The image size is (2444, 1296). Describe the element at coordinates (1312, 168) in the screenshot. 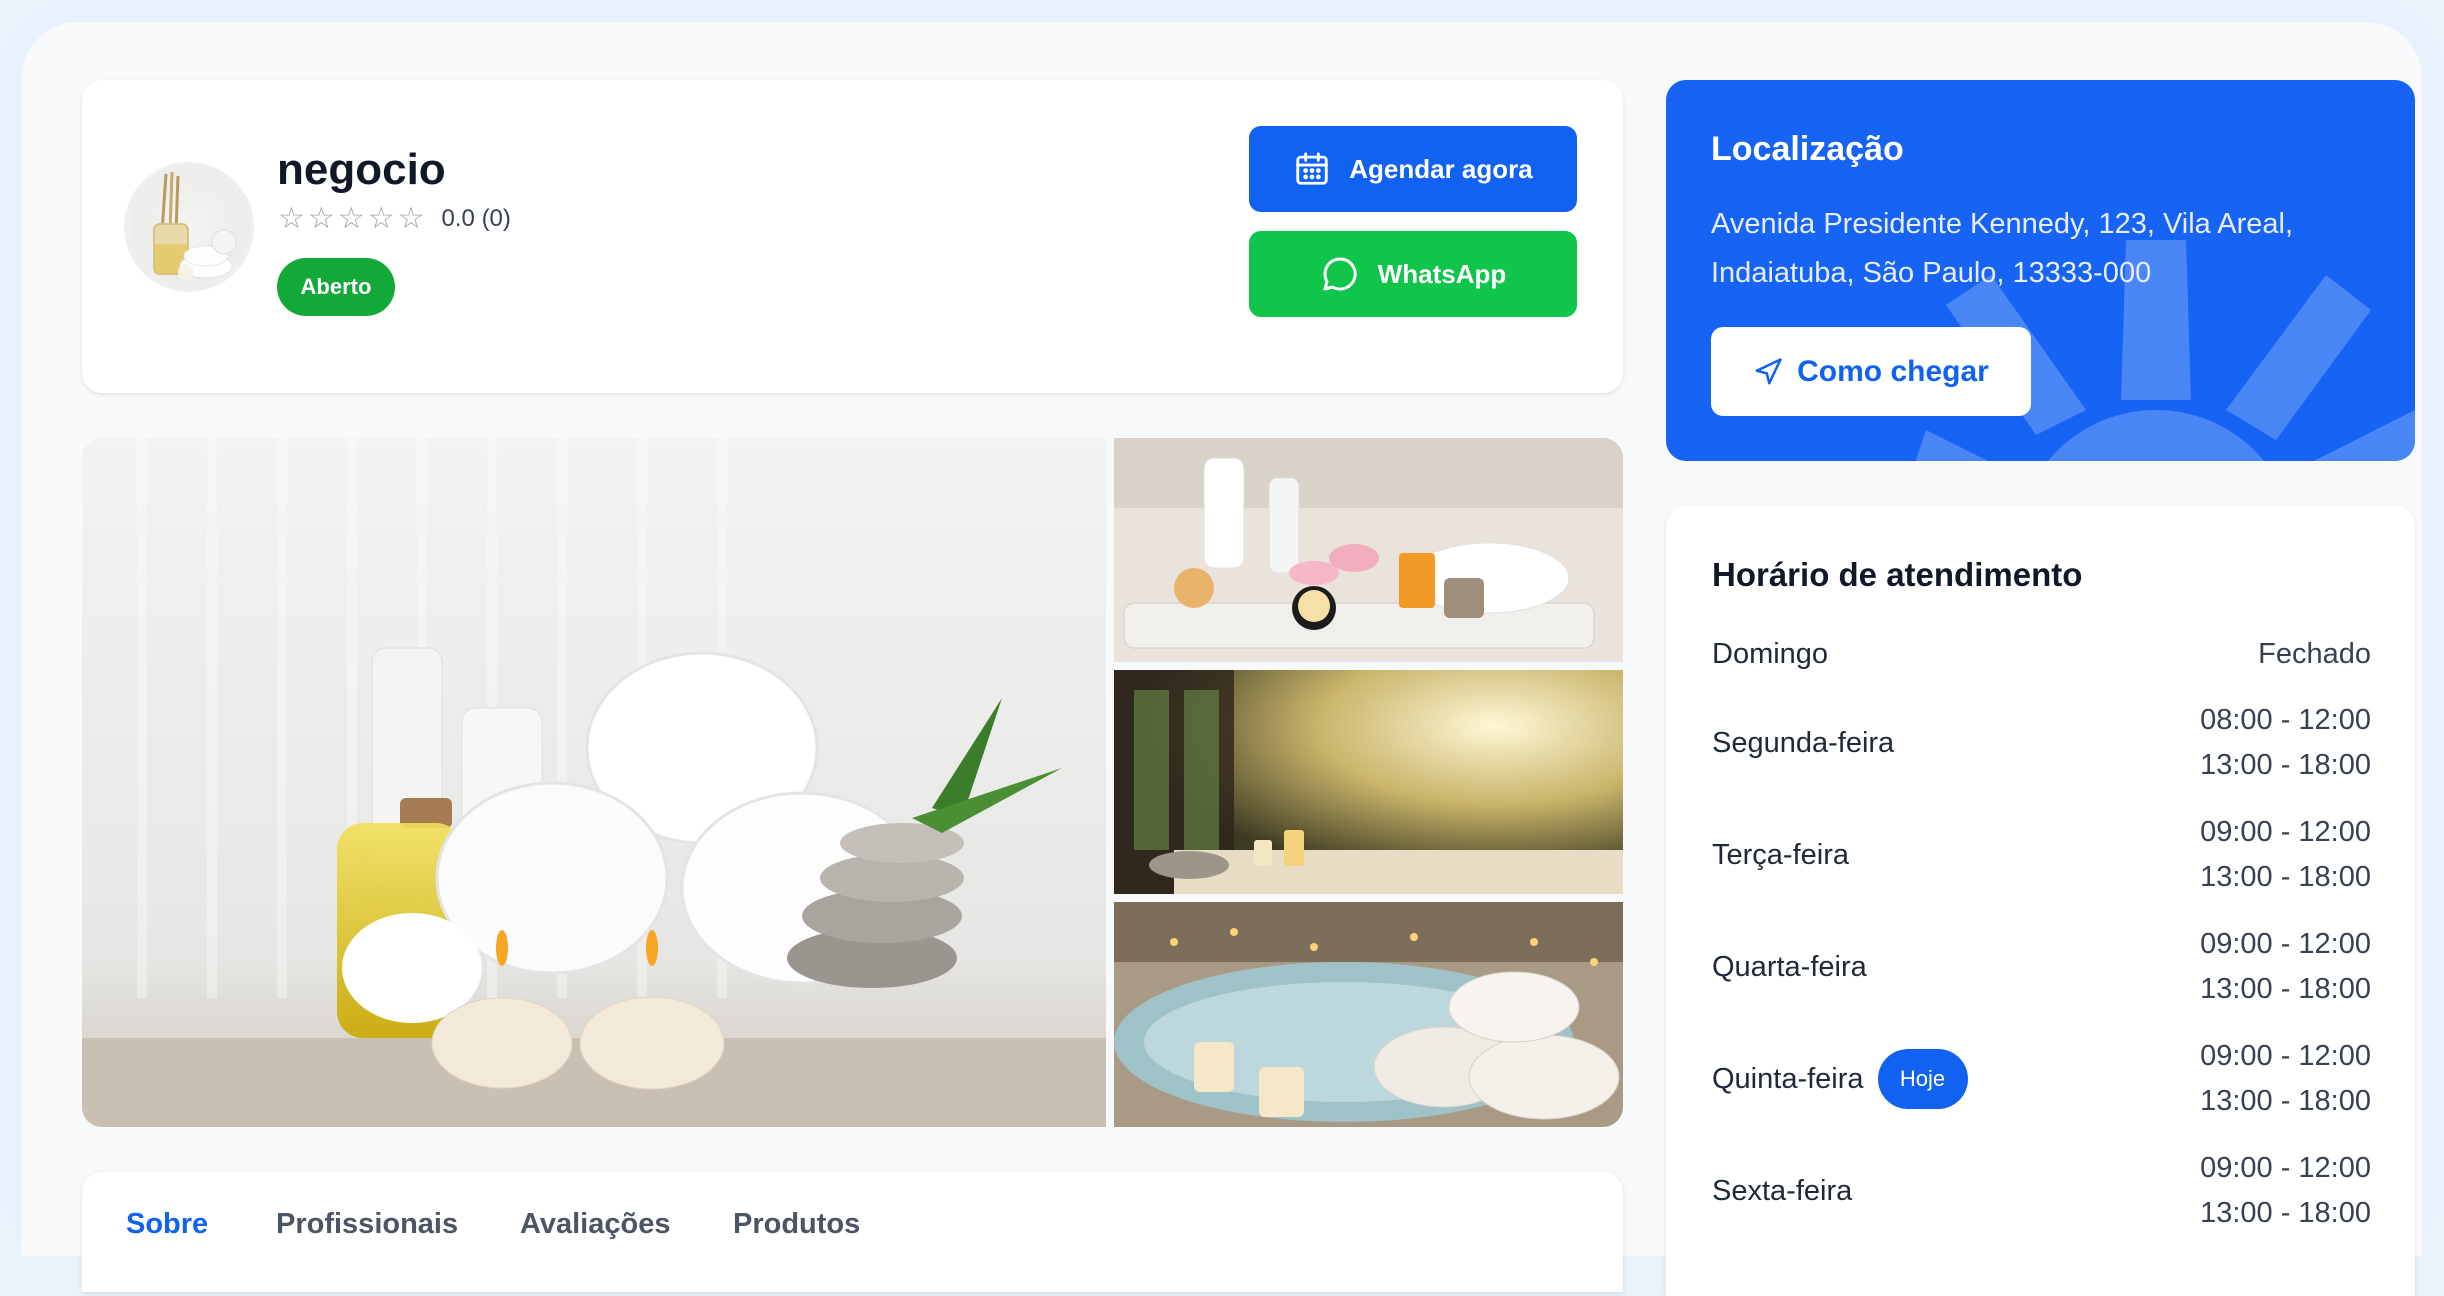

I see `calendar-icon` at that location.